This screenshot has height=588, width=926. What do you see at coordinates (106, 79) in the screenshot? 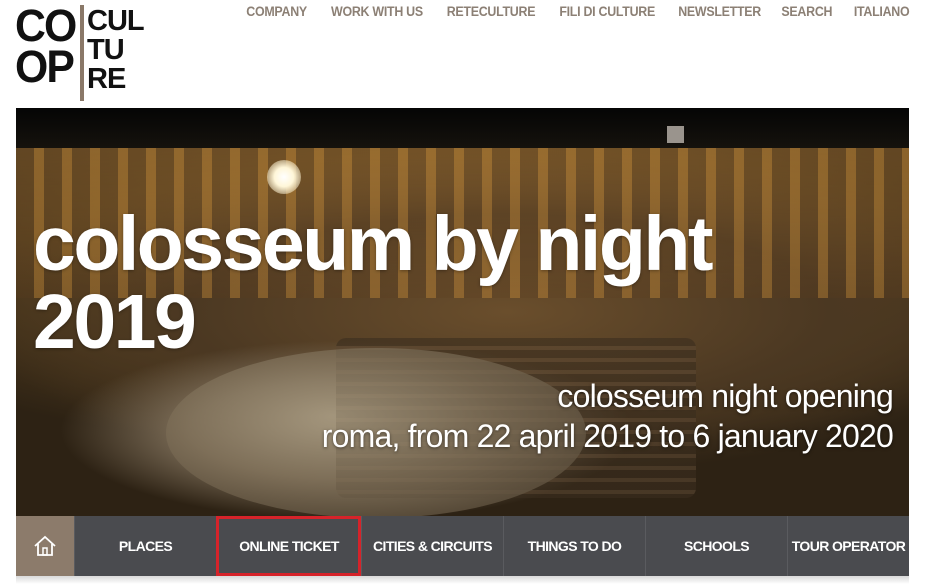
I see `logo-culture-line-3: RE` at bounding box center [106, 79].